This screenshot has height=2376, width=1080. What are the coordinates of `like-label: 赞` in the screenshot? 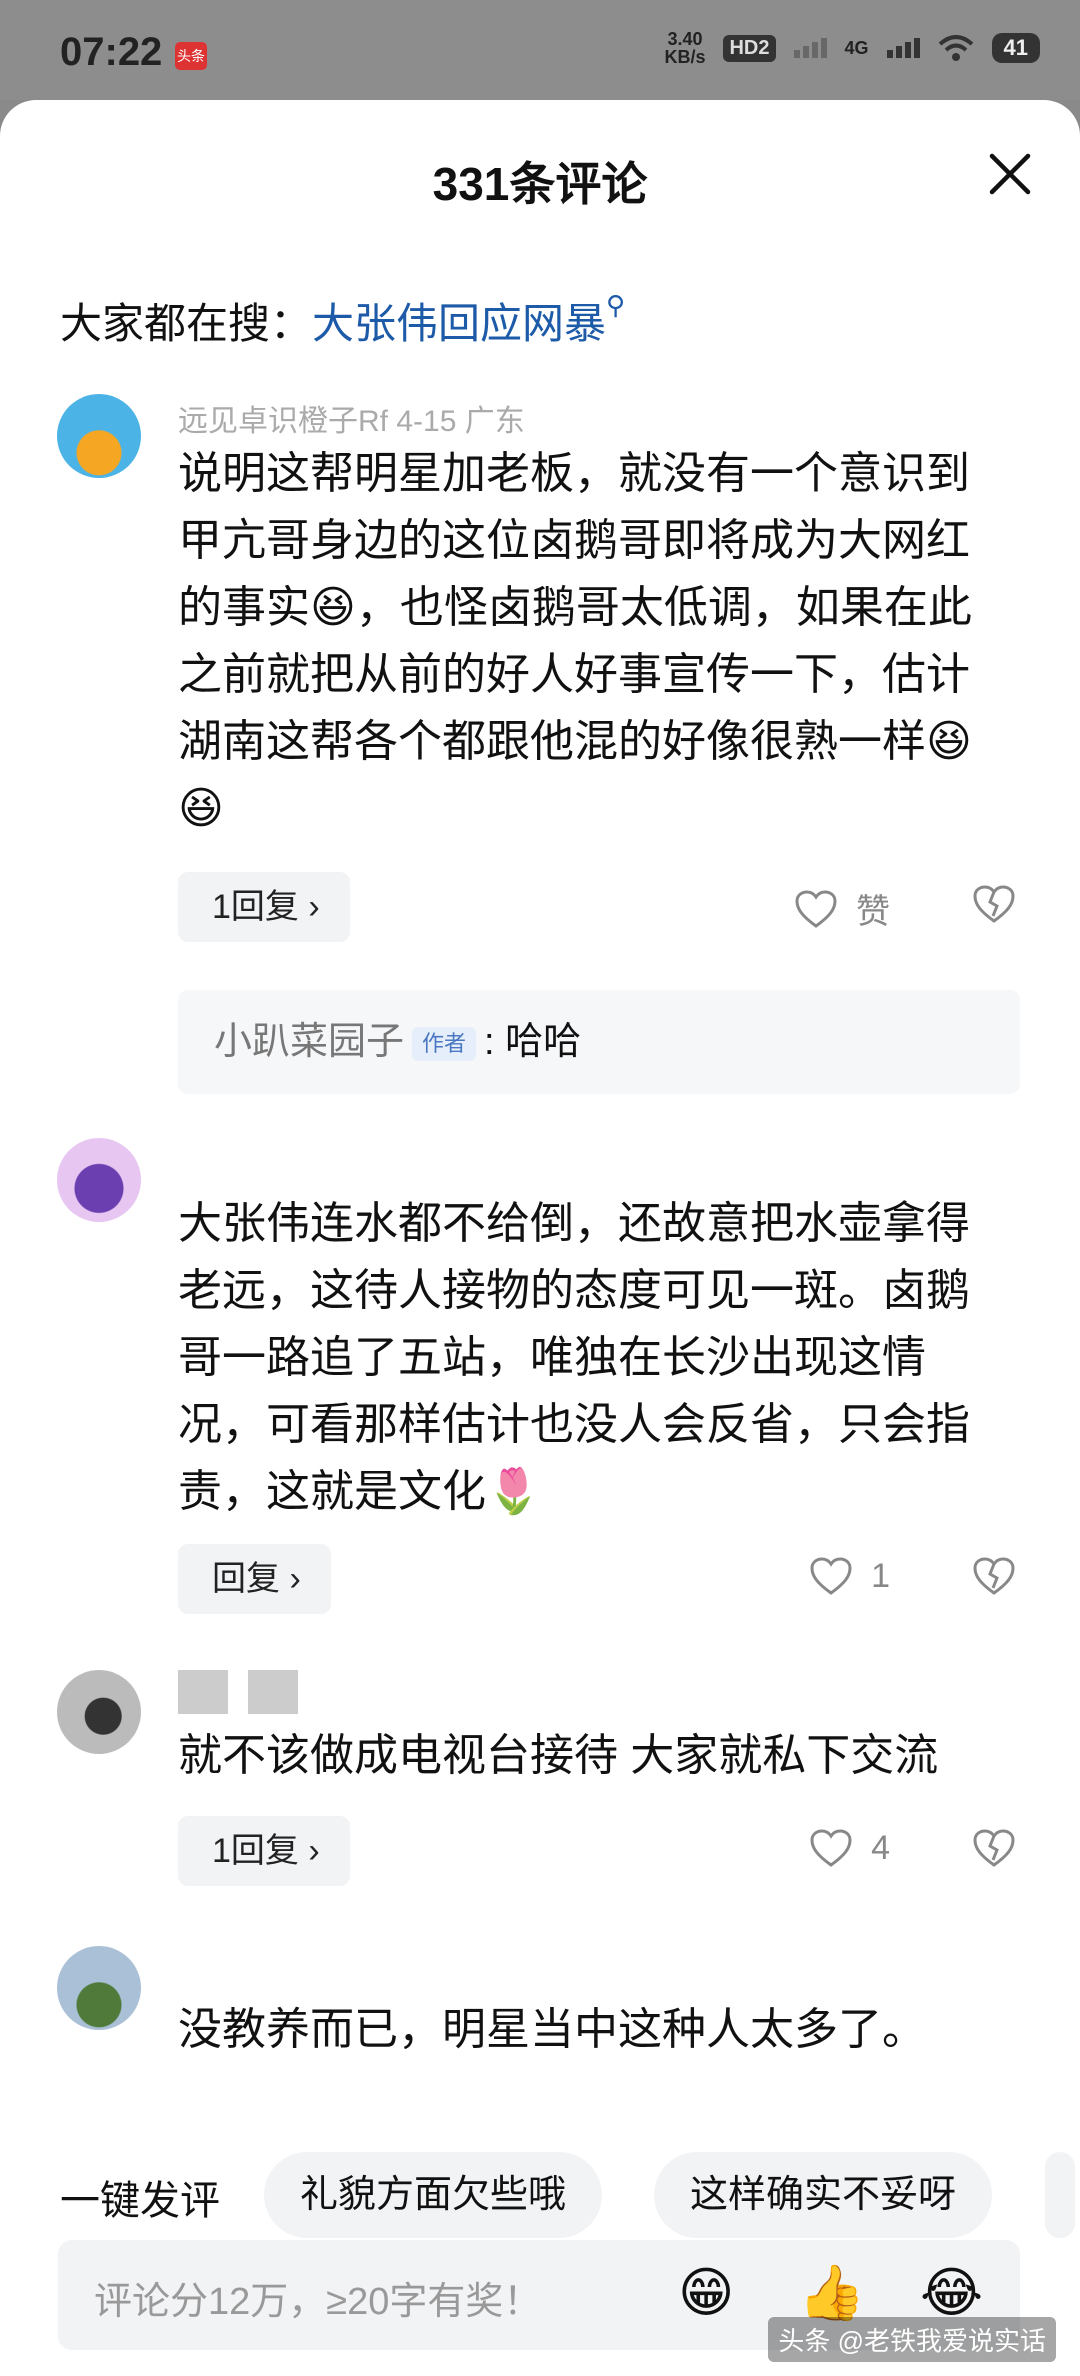 It's located at (873, 912).